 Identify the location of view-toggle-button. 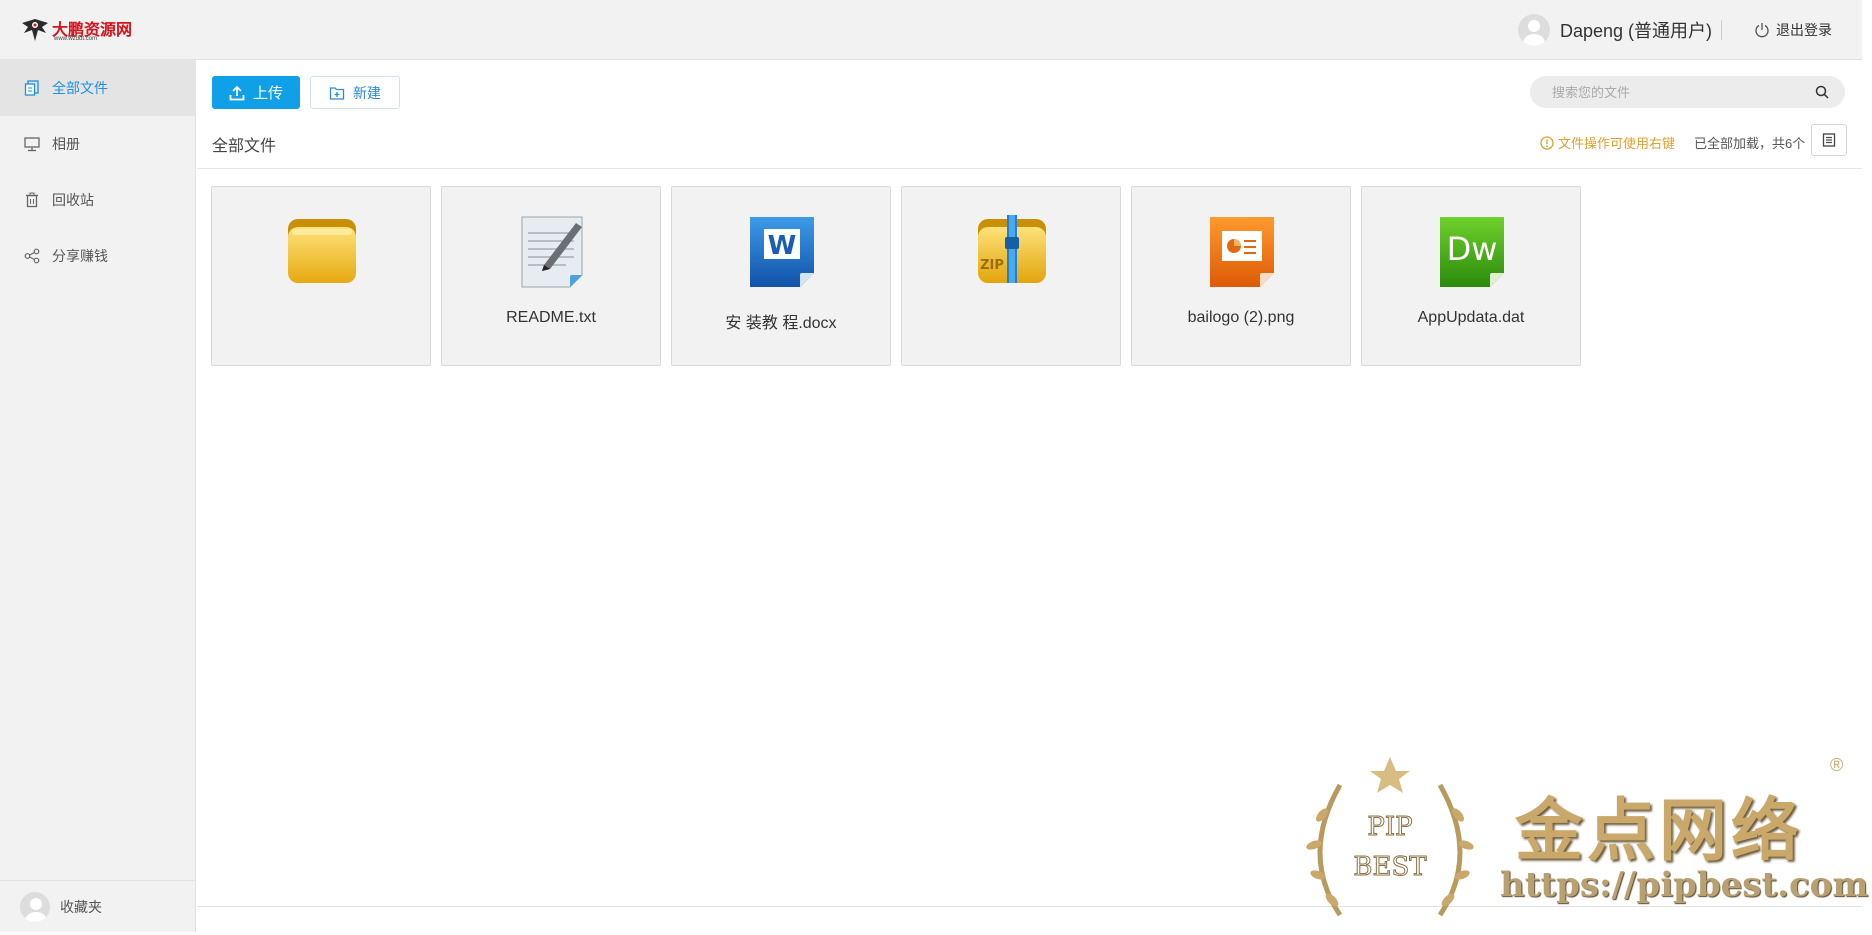
(1829, 140).